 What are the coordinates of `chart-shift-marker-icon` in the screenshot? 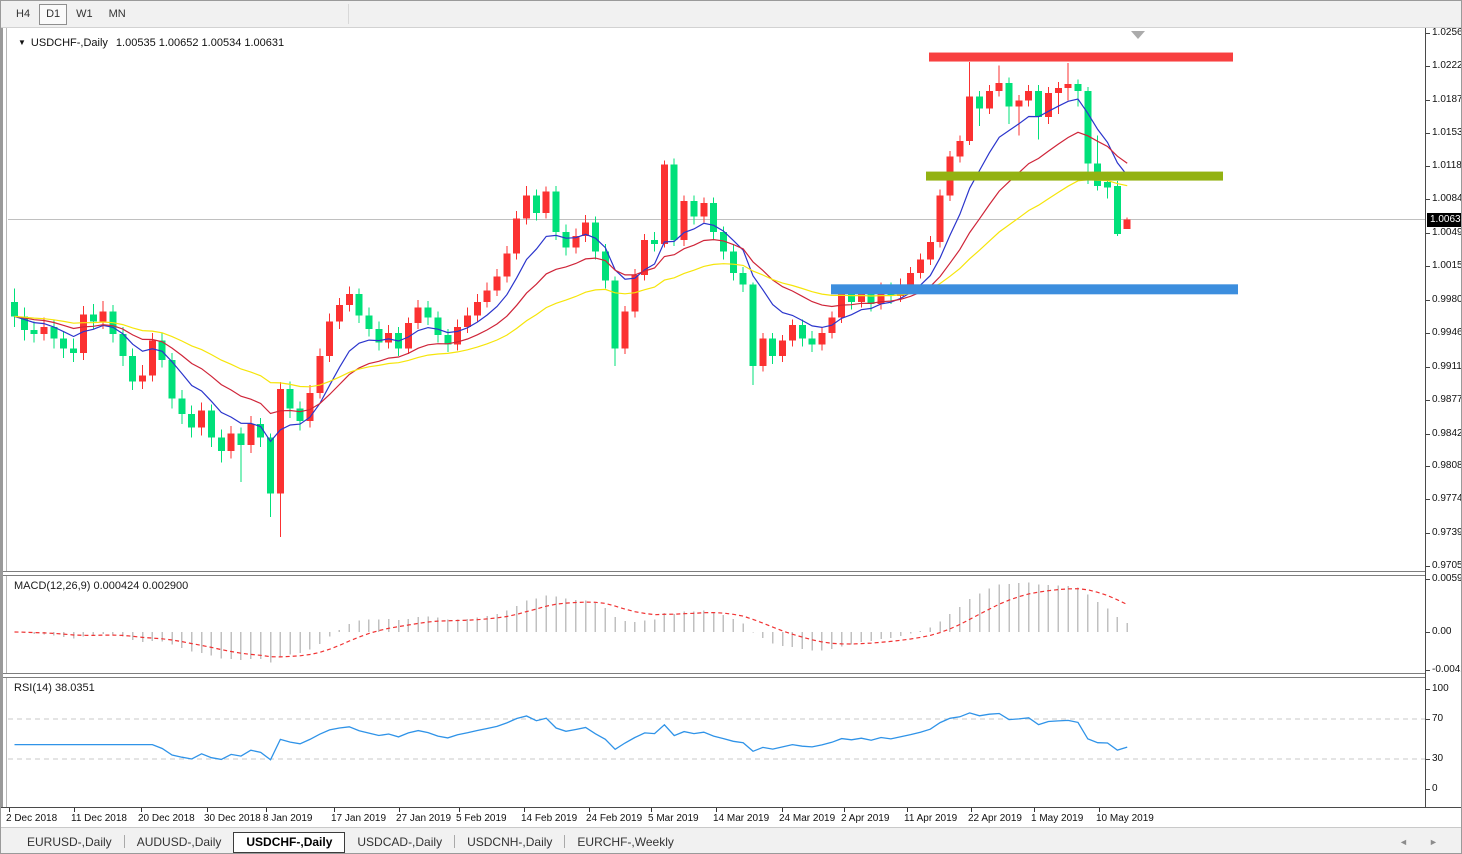 It's located at (1138, 35).